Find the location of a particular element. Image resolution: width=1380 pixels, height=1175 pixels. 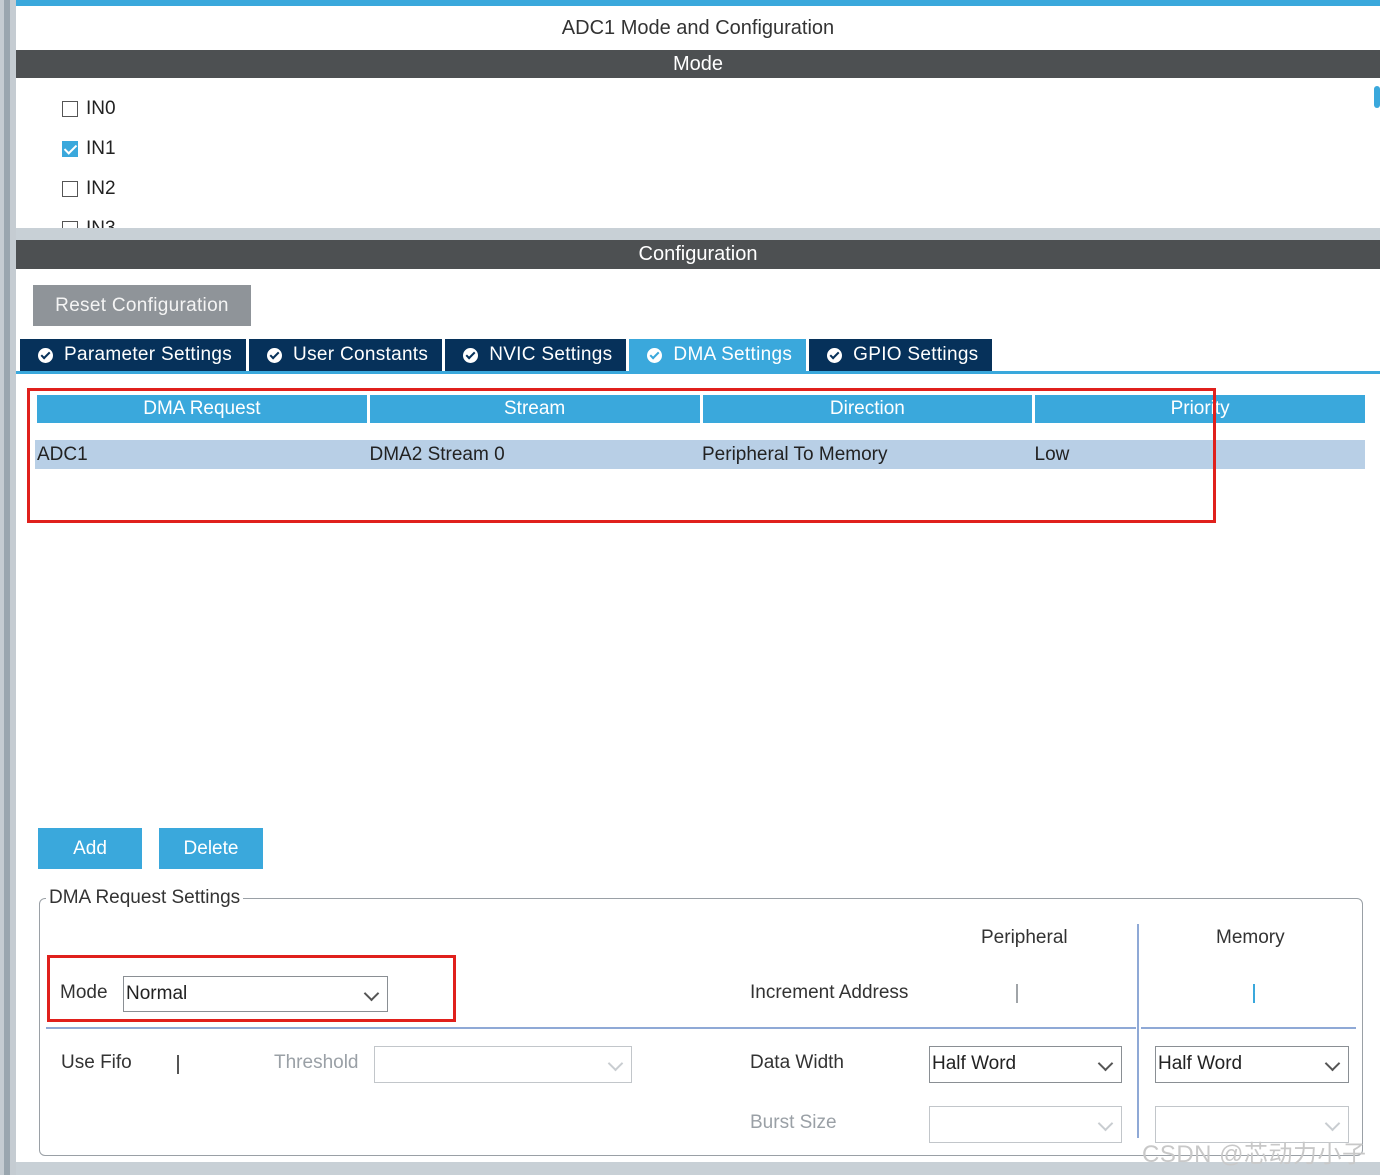

tab-dma-settings: DMA Settings is located at coordinates (718, 355).